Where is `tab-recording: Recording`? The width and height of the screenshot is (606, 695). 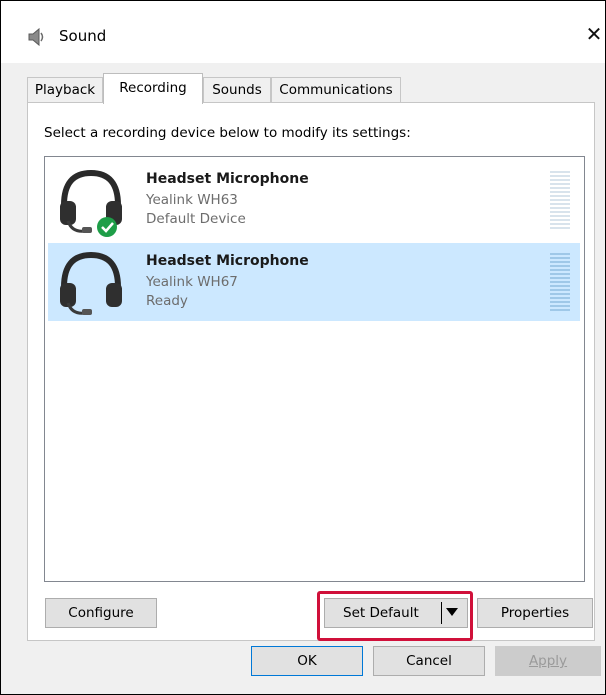
tab-recording: Recording is located at coordinates (153, 88).